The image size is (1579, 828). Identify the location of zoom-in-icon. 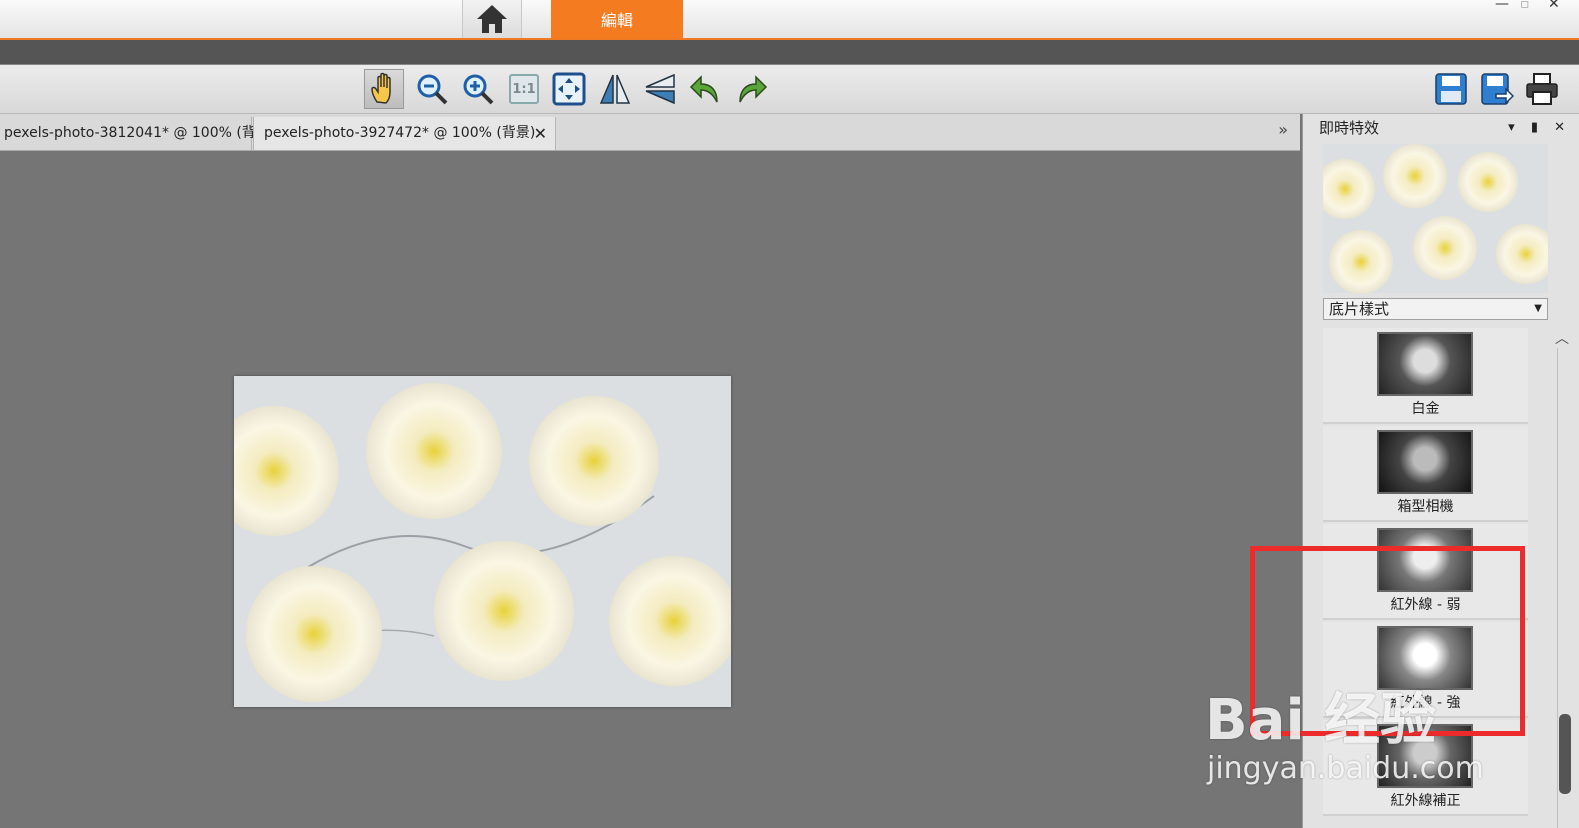
(478, 89).